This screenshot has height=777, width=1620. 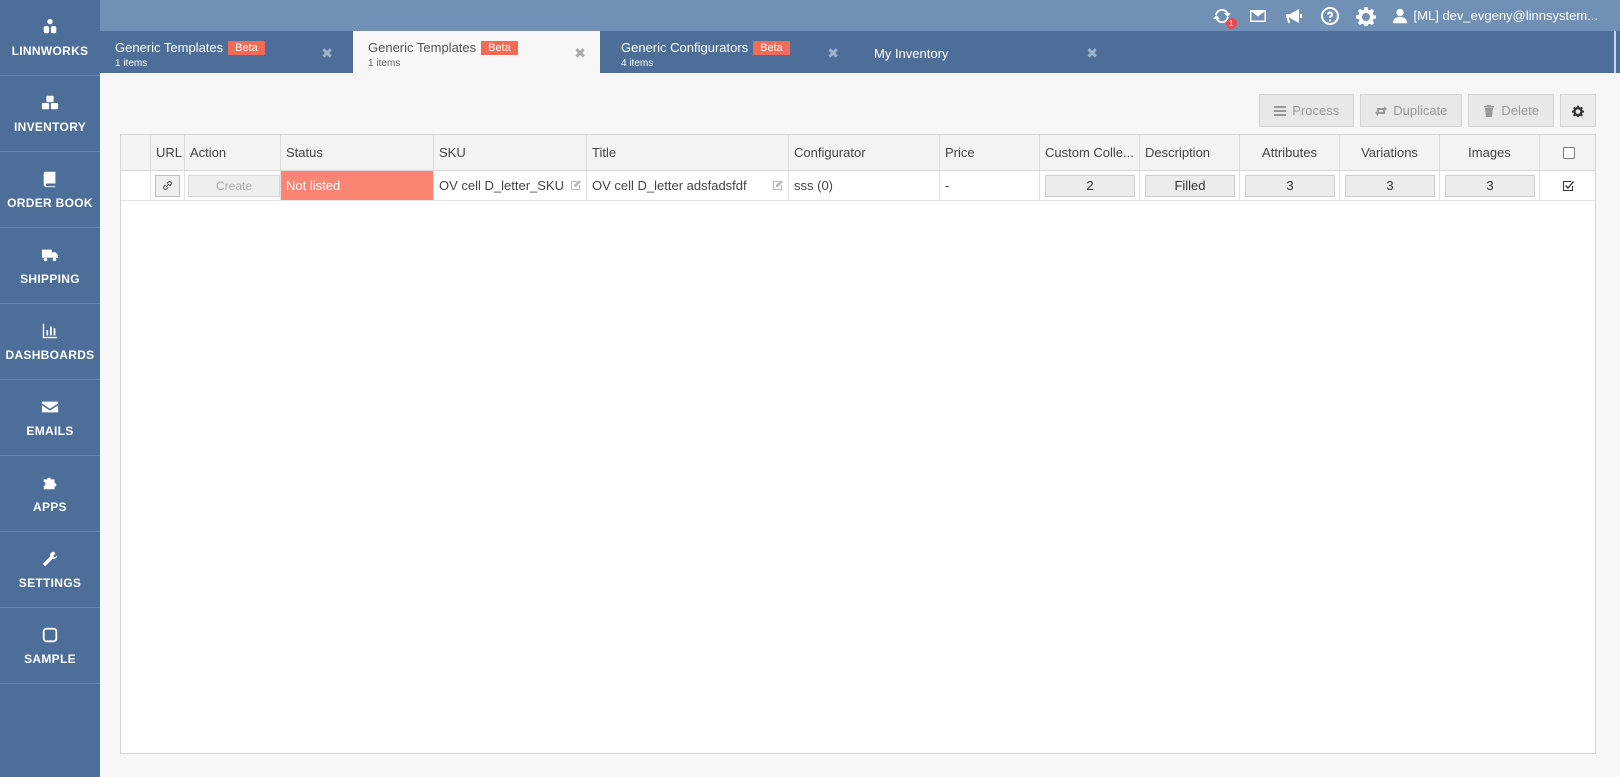 I want to click on link-icon, so click(x=167, y=185).